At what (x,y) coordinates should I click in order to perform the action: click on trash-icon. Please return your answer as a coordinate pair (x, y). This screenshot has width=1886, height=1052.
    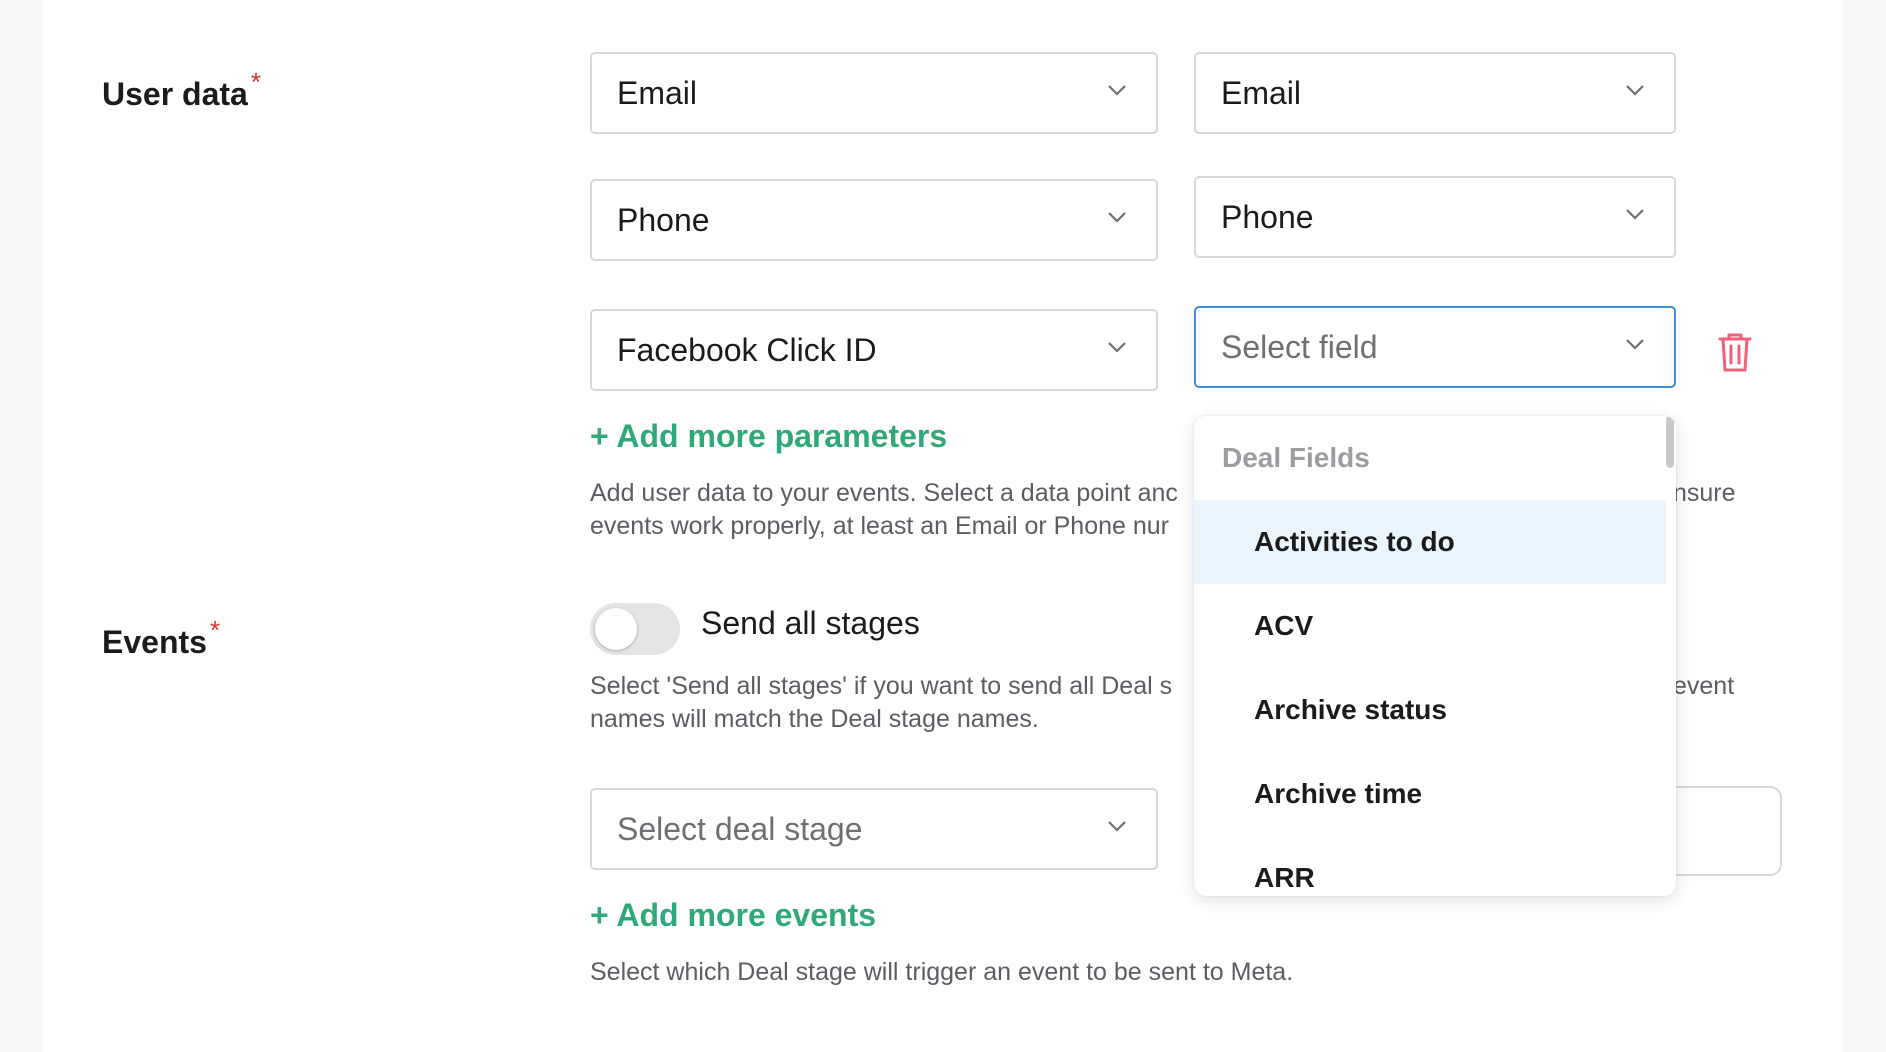
    Looking at the image, I should click on (1735, 352).